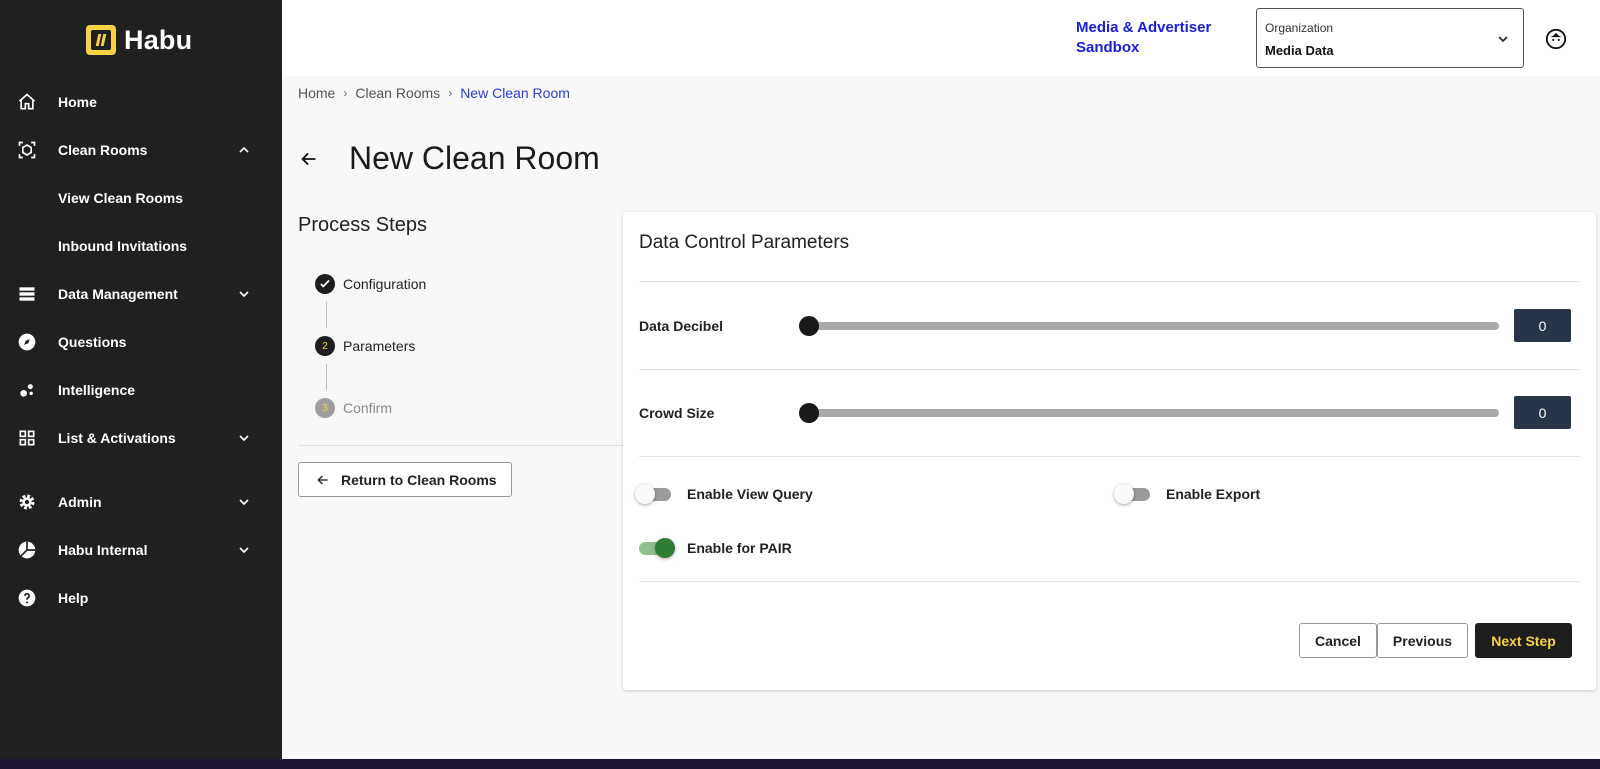 The image size is (1600, 769). I want to click on return-button-label: Return to Clean Rooms, so click(419, 479).